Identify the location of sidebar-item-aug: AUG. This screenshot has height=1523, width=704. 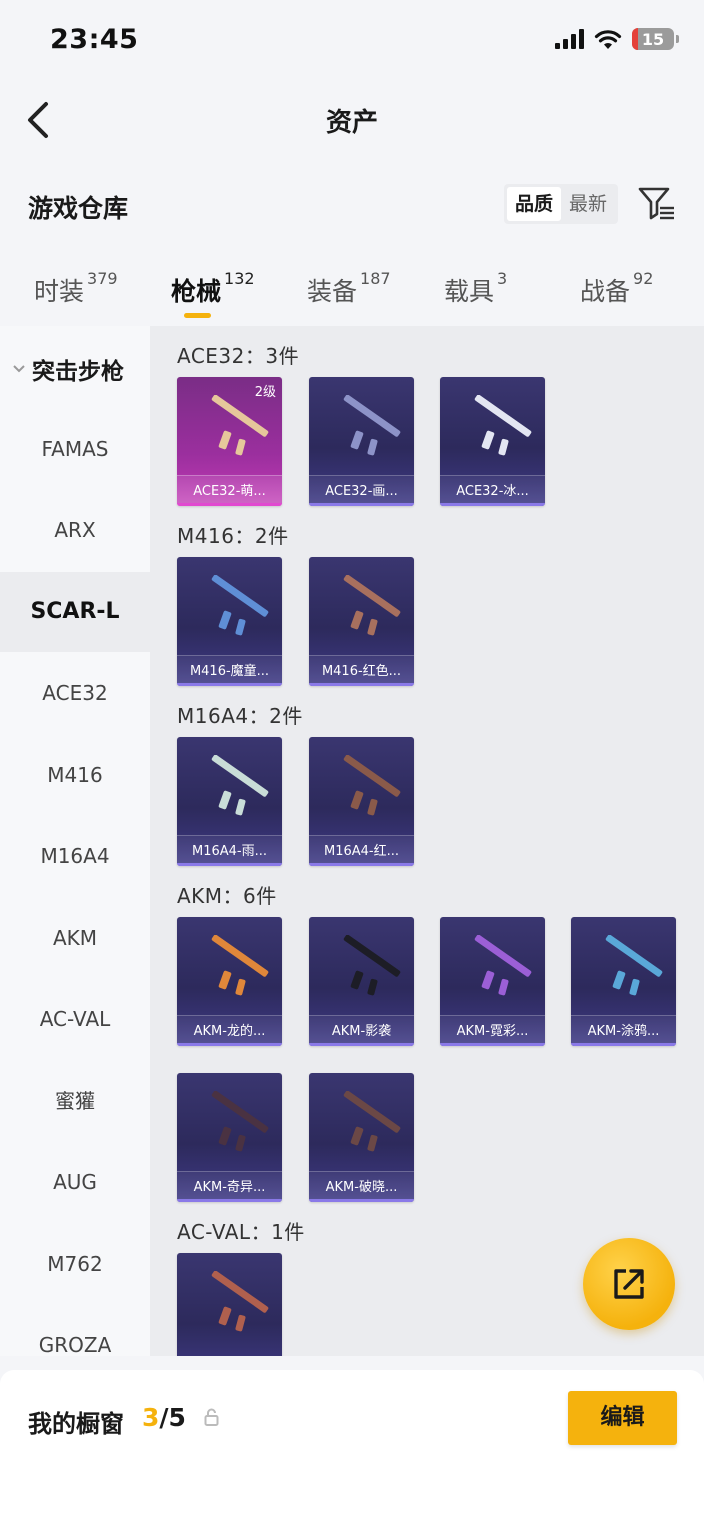
(75, 1182).